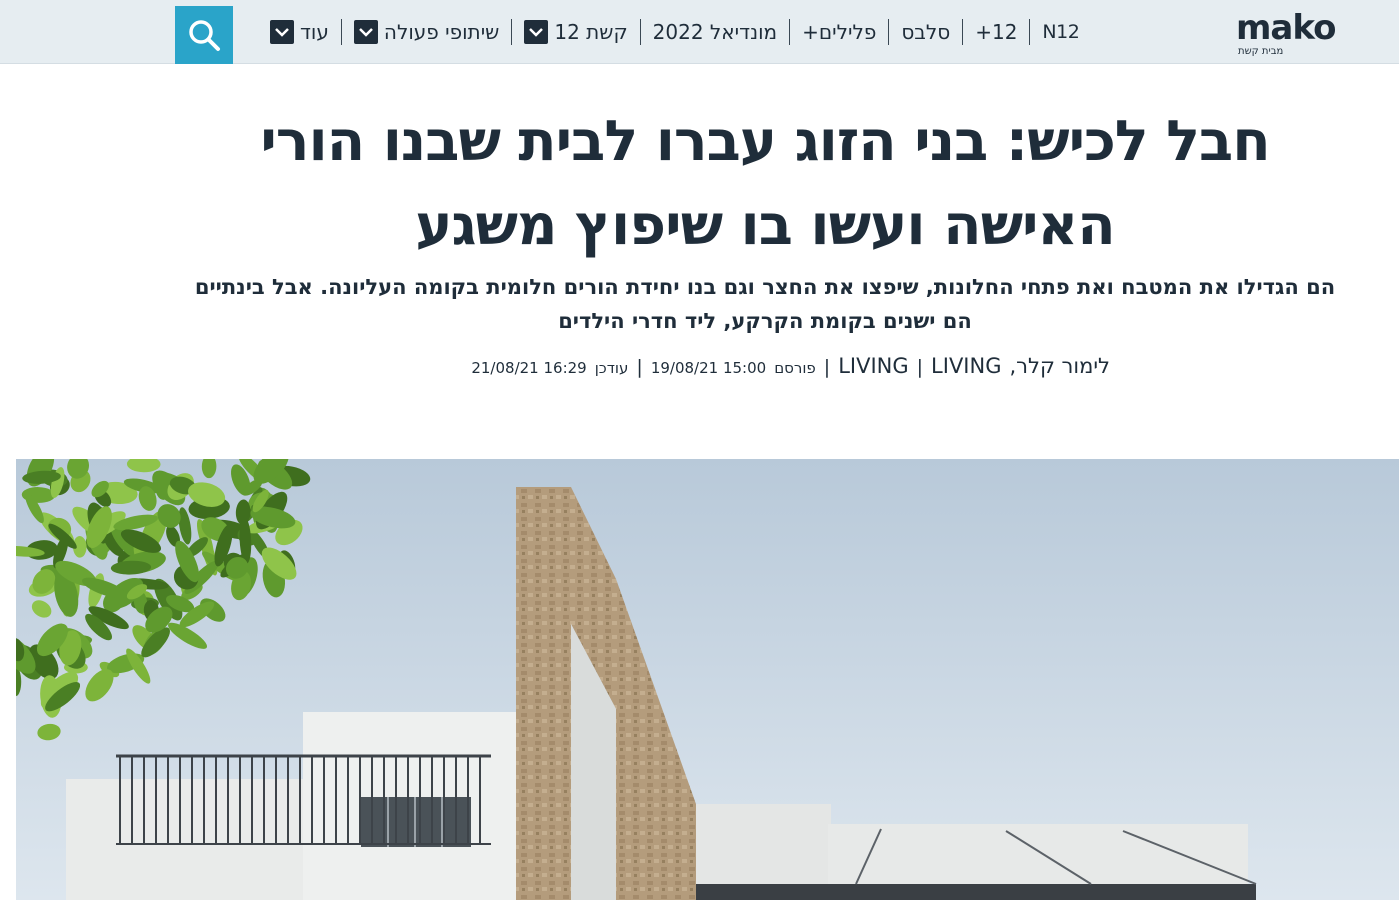 The height and width of the screenshot is (900, 1399). I want to click on nav-item-label: סלבס, so click(926, 32).